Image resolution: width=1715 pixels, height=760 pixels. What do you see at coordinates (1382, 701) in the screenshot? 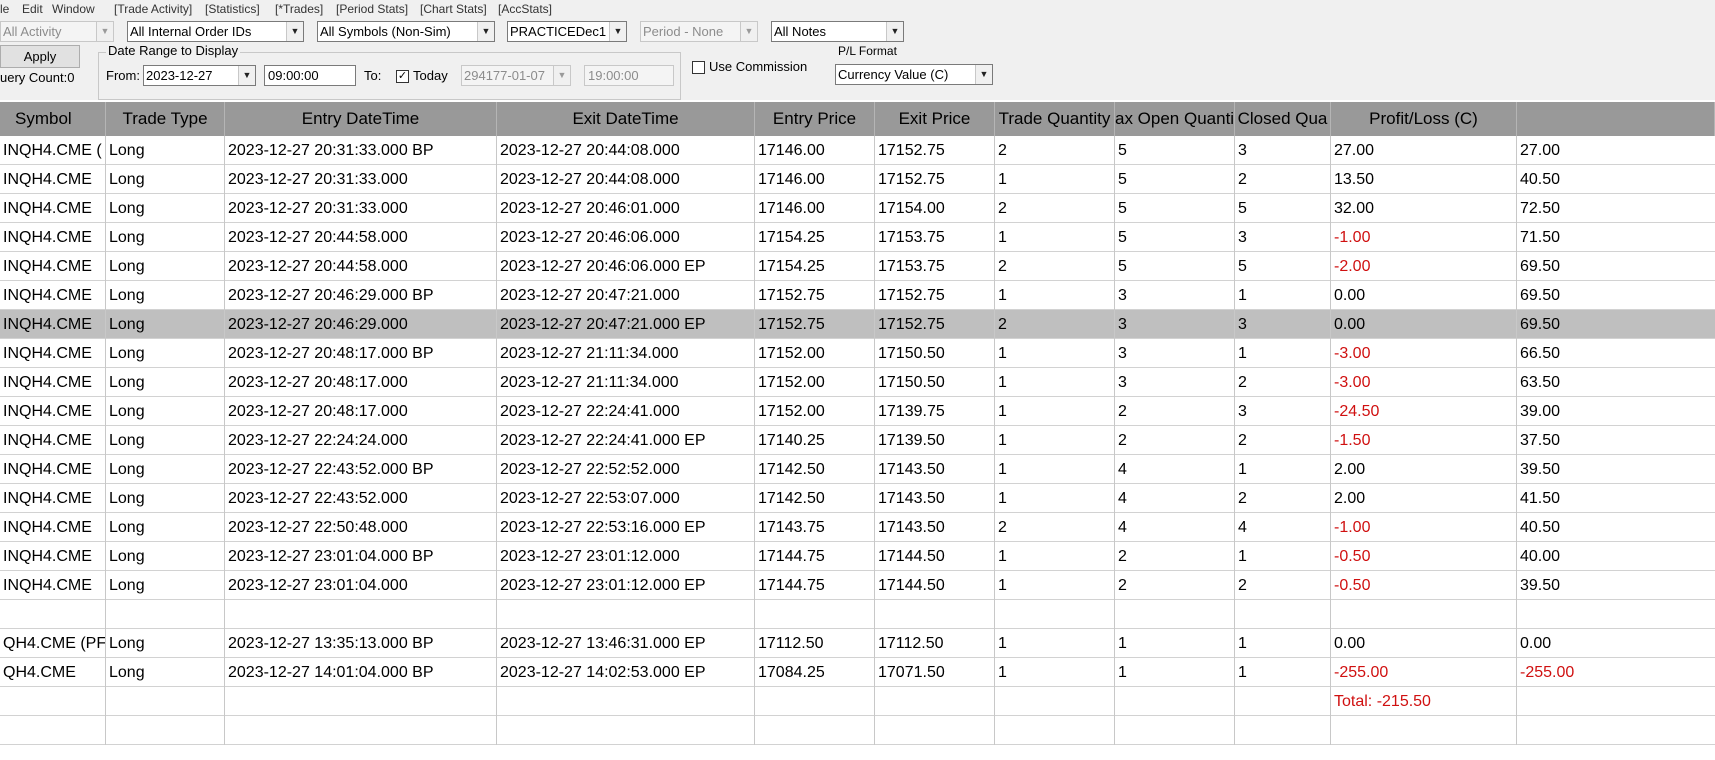
I see `cell-profit-loss: Total: -215.50` at bounding box center [1382, 701].